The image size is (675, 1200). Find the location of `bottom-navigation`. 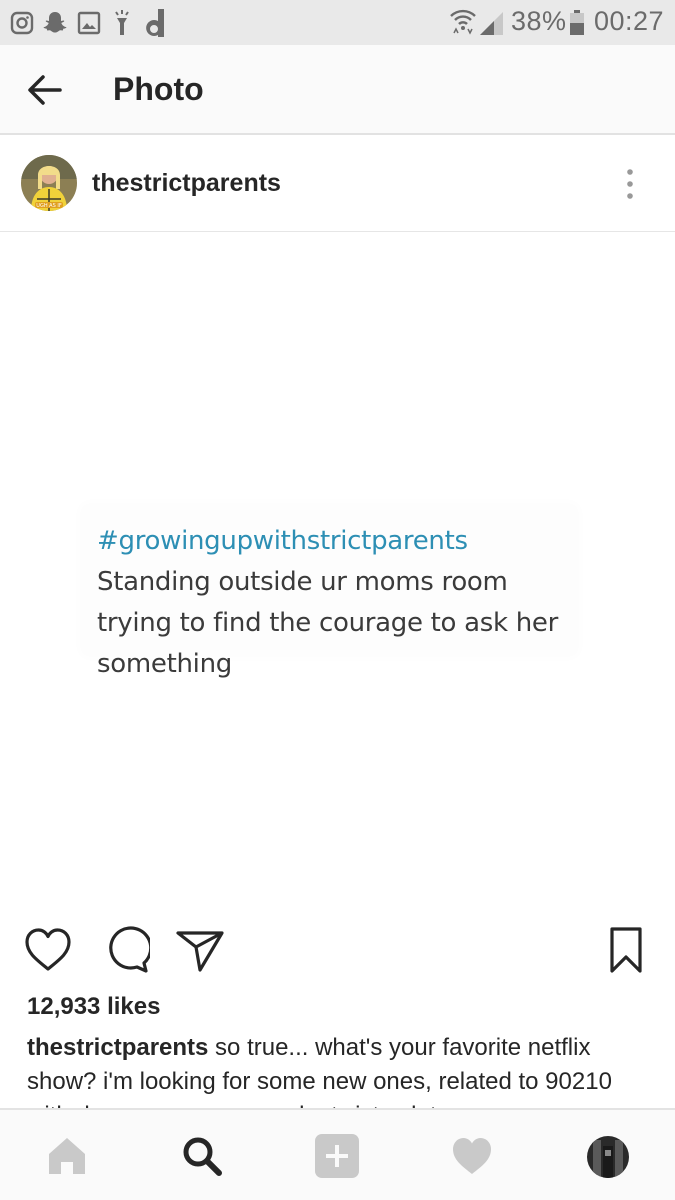

bottom-navigation is located at coordinates (337, 1154).